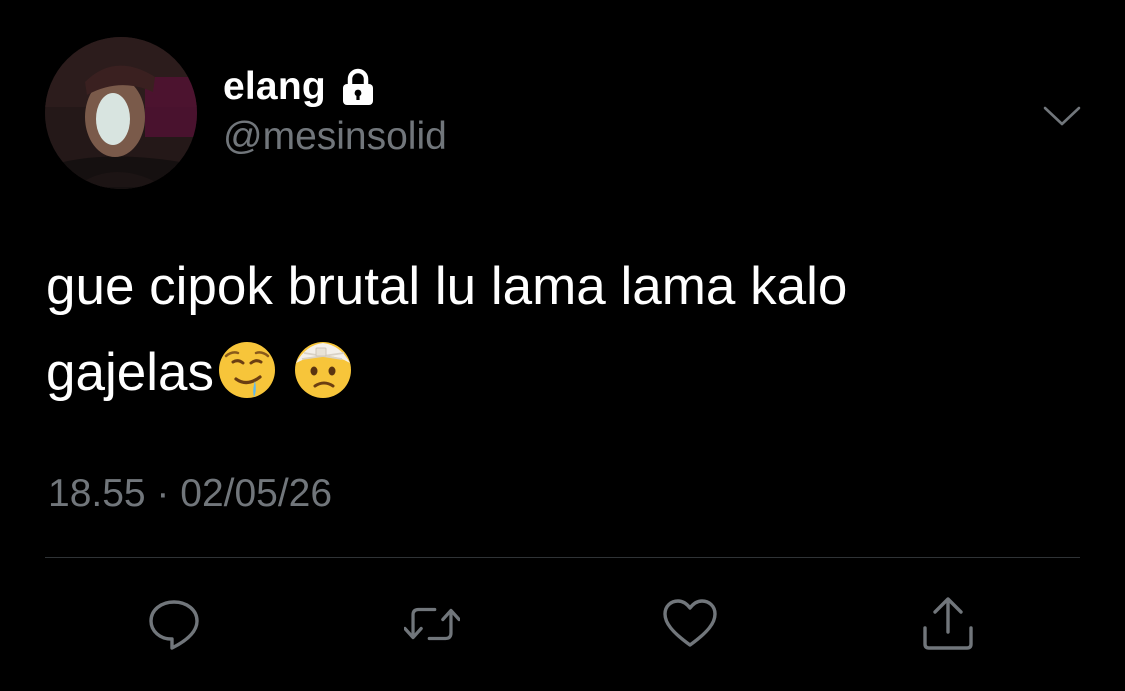  Describe the element at coordinates (690, 624) in the screenshot. I see `like-icon` at that location.